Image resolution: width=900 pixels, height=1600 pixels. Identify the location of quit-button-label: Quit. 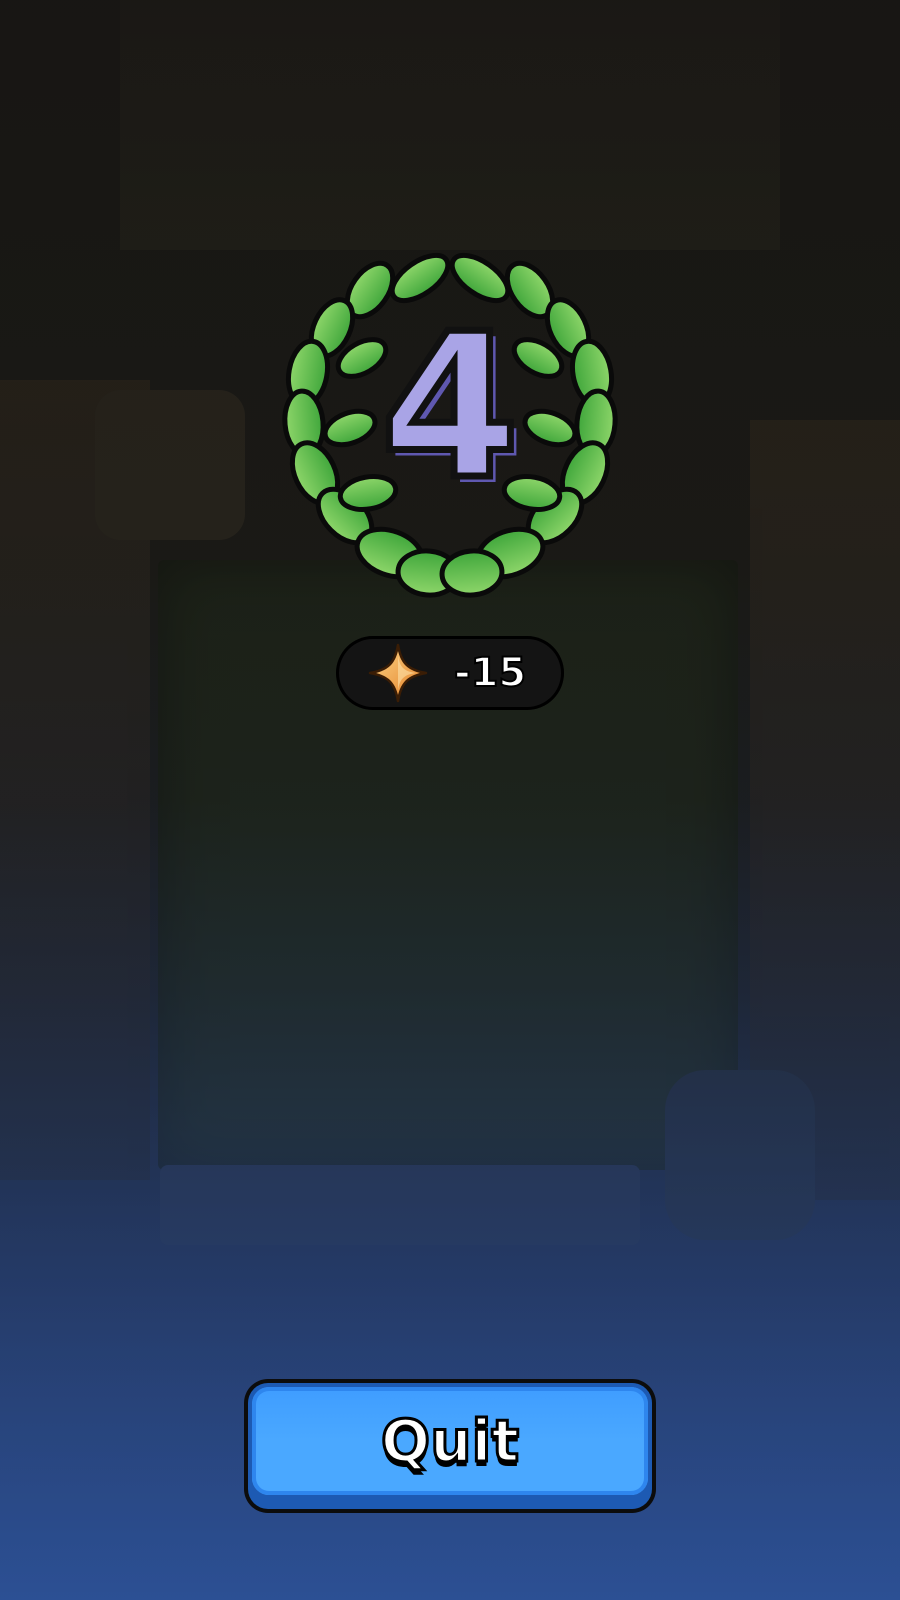
(449, 1441).